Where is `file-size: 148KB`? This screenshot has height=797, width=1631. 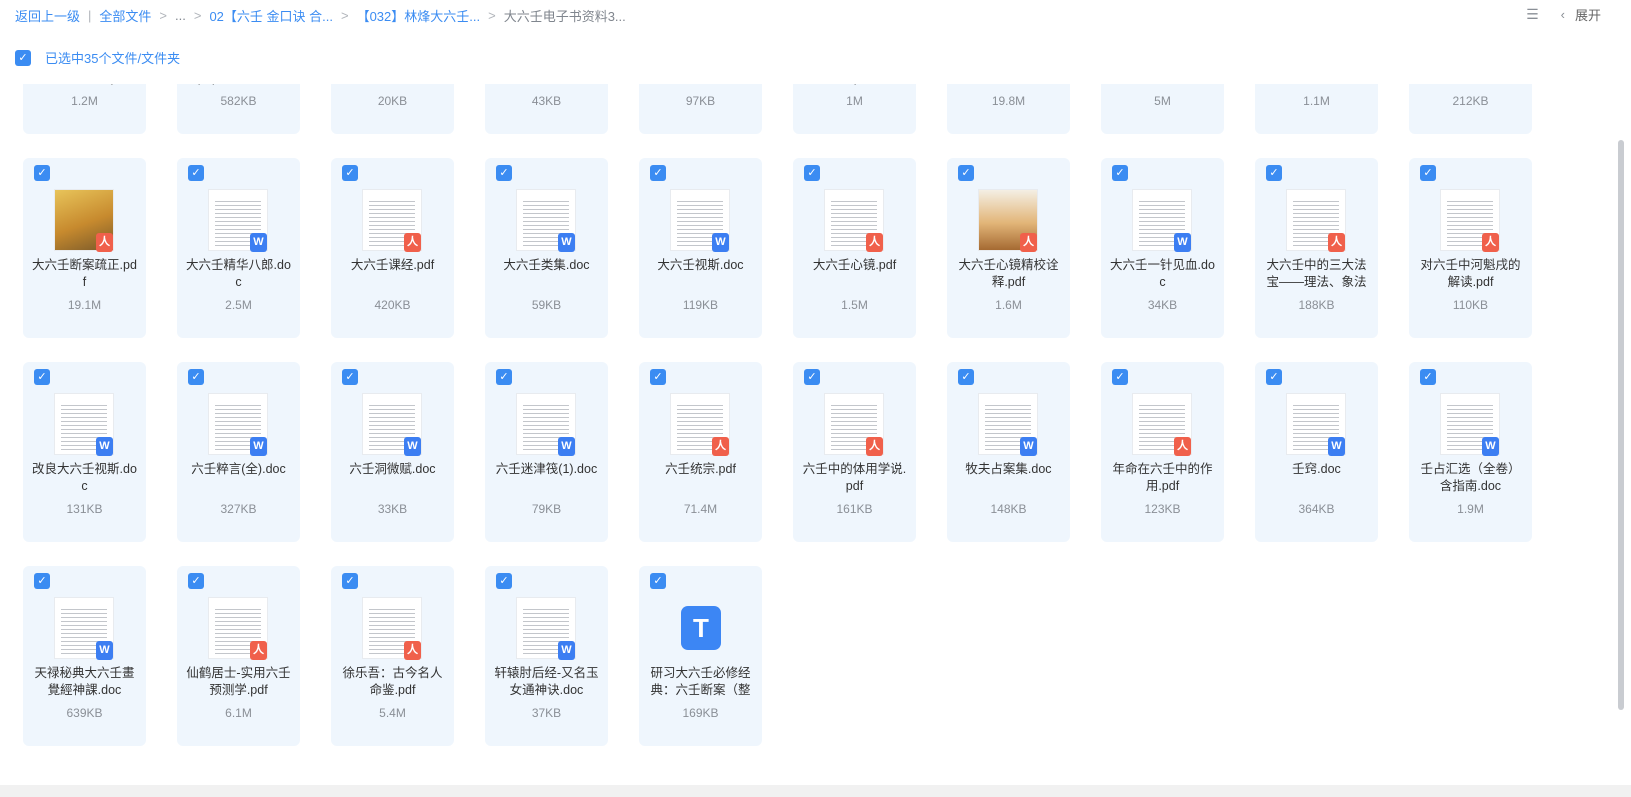
file-size: 148KB is located at coordinates (1008, 509).